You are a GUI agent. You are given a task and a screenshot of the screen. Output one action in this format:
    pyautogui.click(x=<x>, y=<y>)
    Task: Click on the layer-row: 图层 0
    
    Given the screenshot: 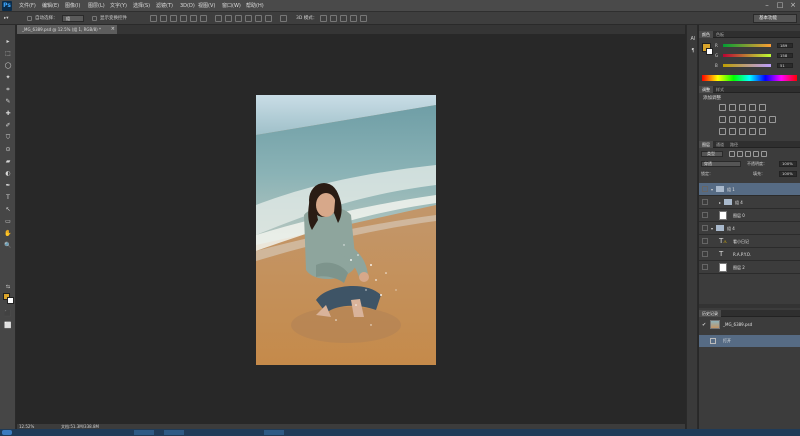 What is the action you would take?
    pyautogui.click(x=749, y=215)
    